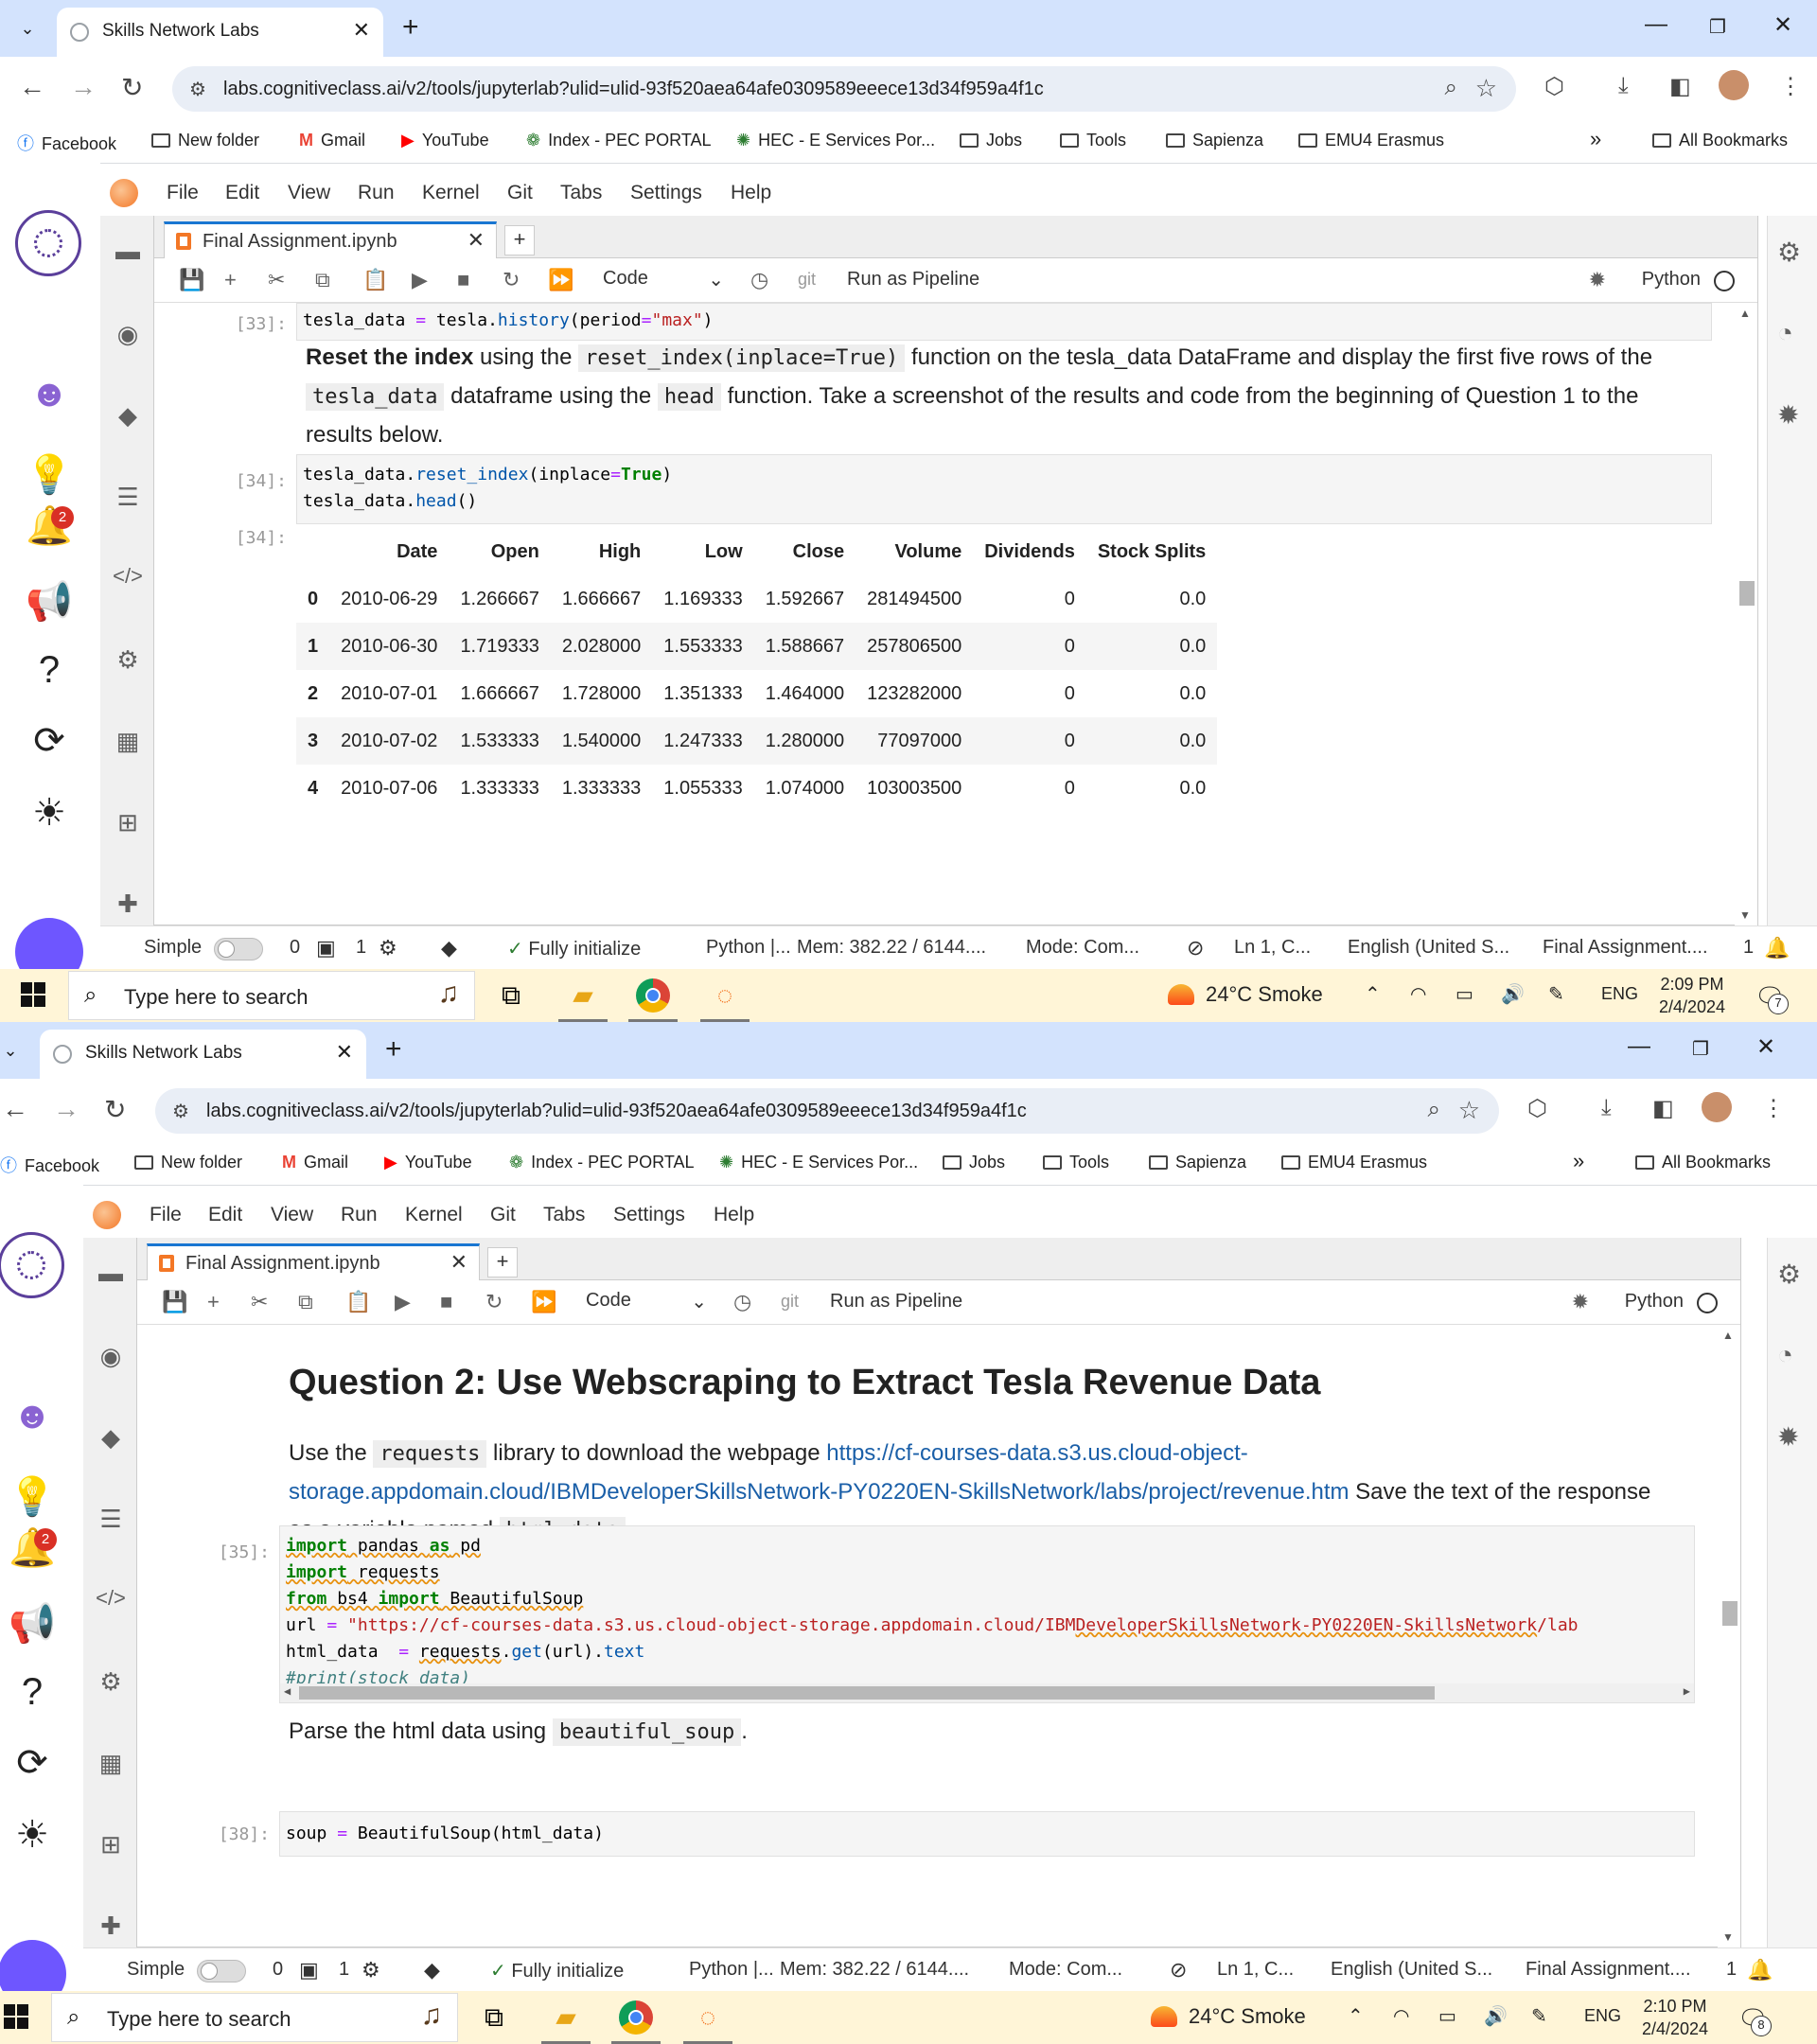 This screenshot has width=1817, height=2044. Describe the element at coordinates (1692, 995) in the screenshot. I see `taskbar-clock: 2:09 PM 2/4/2024` at that location.